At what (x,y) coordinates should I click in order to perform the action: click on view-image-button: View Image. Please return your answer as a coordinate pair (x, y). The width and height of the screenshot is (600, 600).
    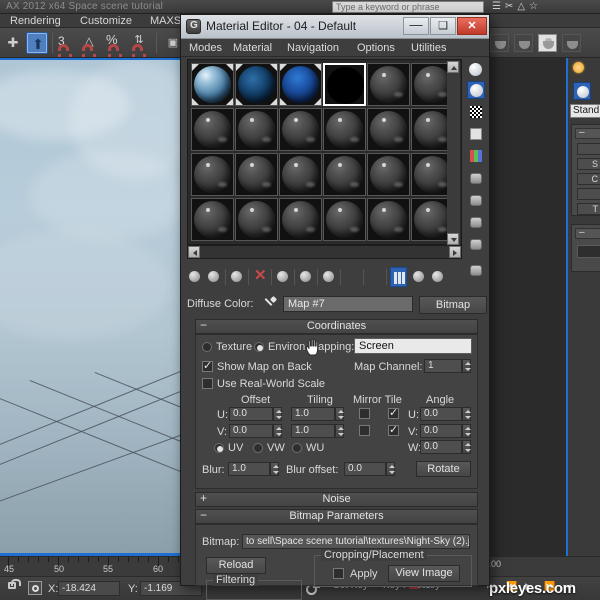
    Looking at the image, I should click on (424, 573).